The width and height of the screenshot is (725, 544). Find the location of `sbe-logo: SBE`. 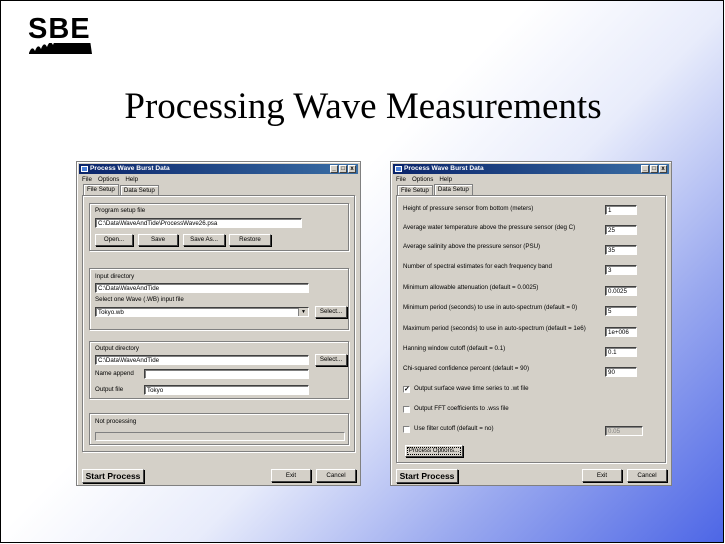

sbe-logo: SBE is located at coordinates (65, 35).